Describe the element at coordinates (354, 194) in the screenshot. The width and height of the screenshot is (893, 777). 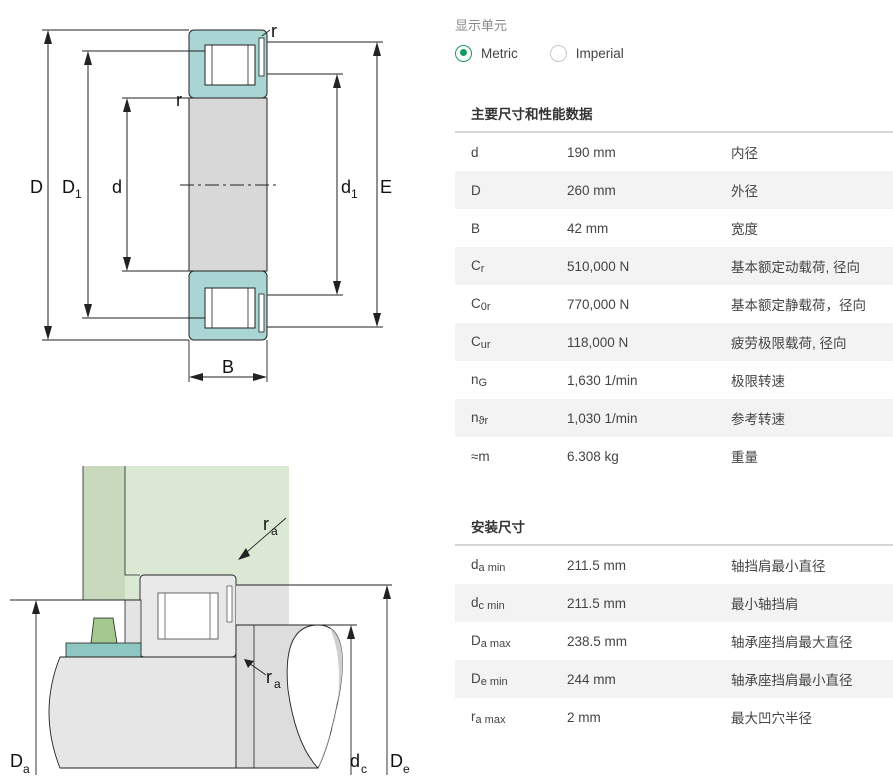
I see `label-d1-sub: 1` at that location.